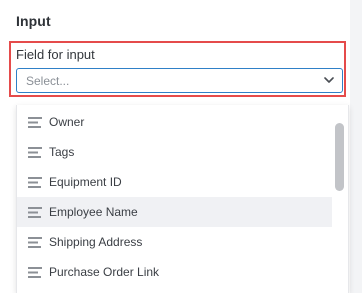 The image size is (362, 293). What do you see at coordinates (104, 272) in the screenshot?
I see `dropdown-option-label: Purchase Order Link` at bounding box center [104, 272].